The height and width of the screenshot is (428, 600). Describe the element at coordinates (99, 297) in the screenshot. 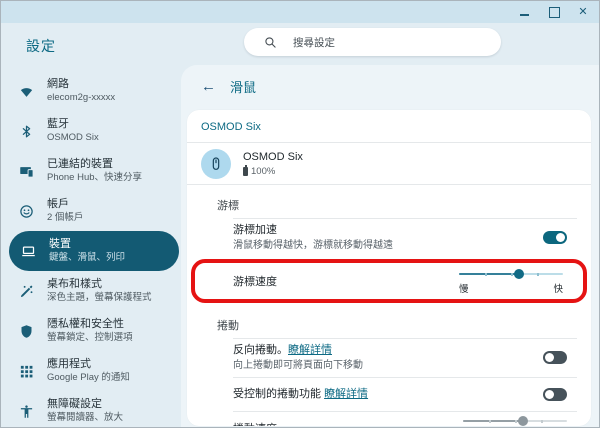

I see `sidebar-item-sublabel: 深色主題，螢幕保護程式` at that location.